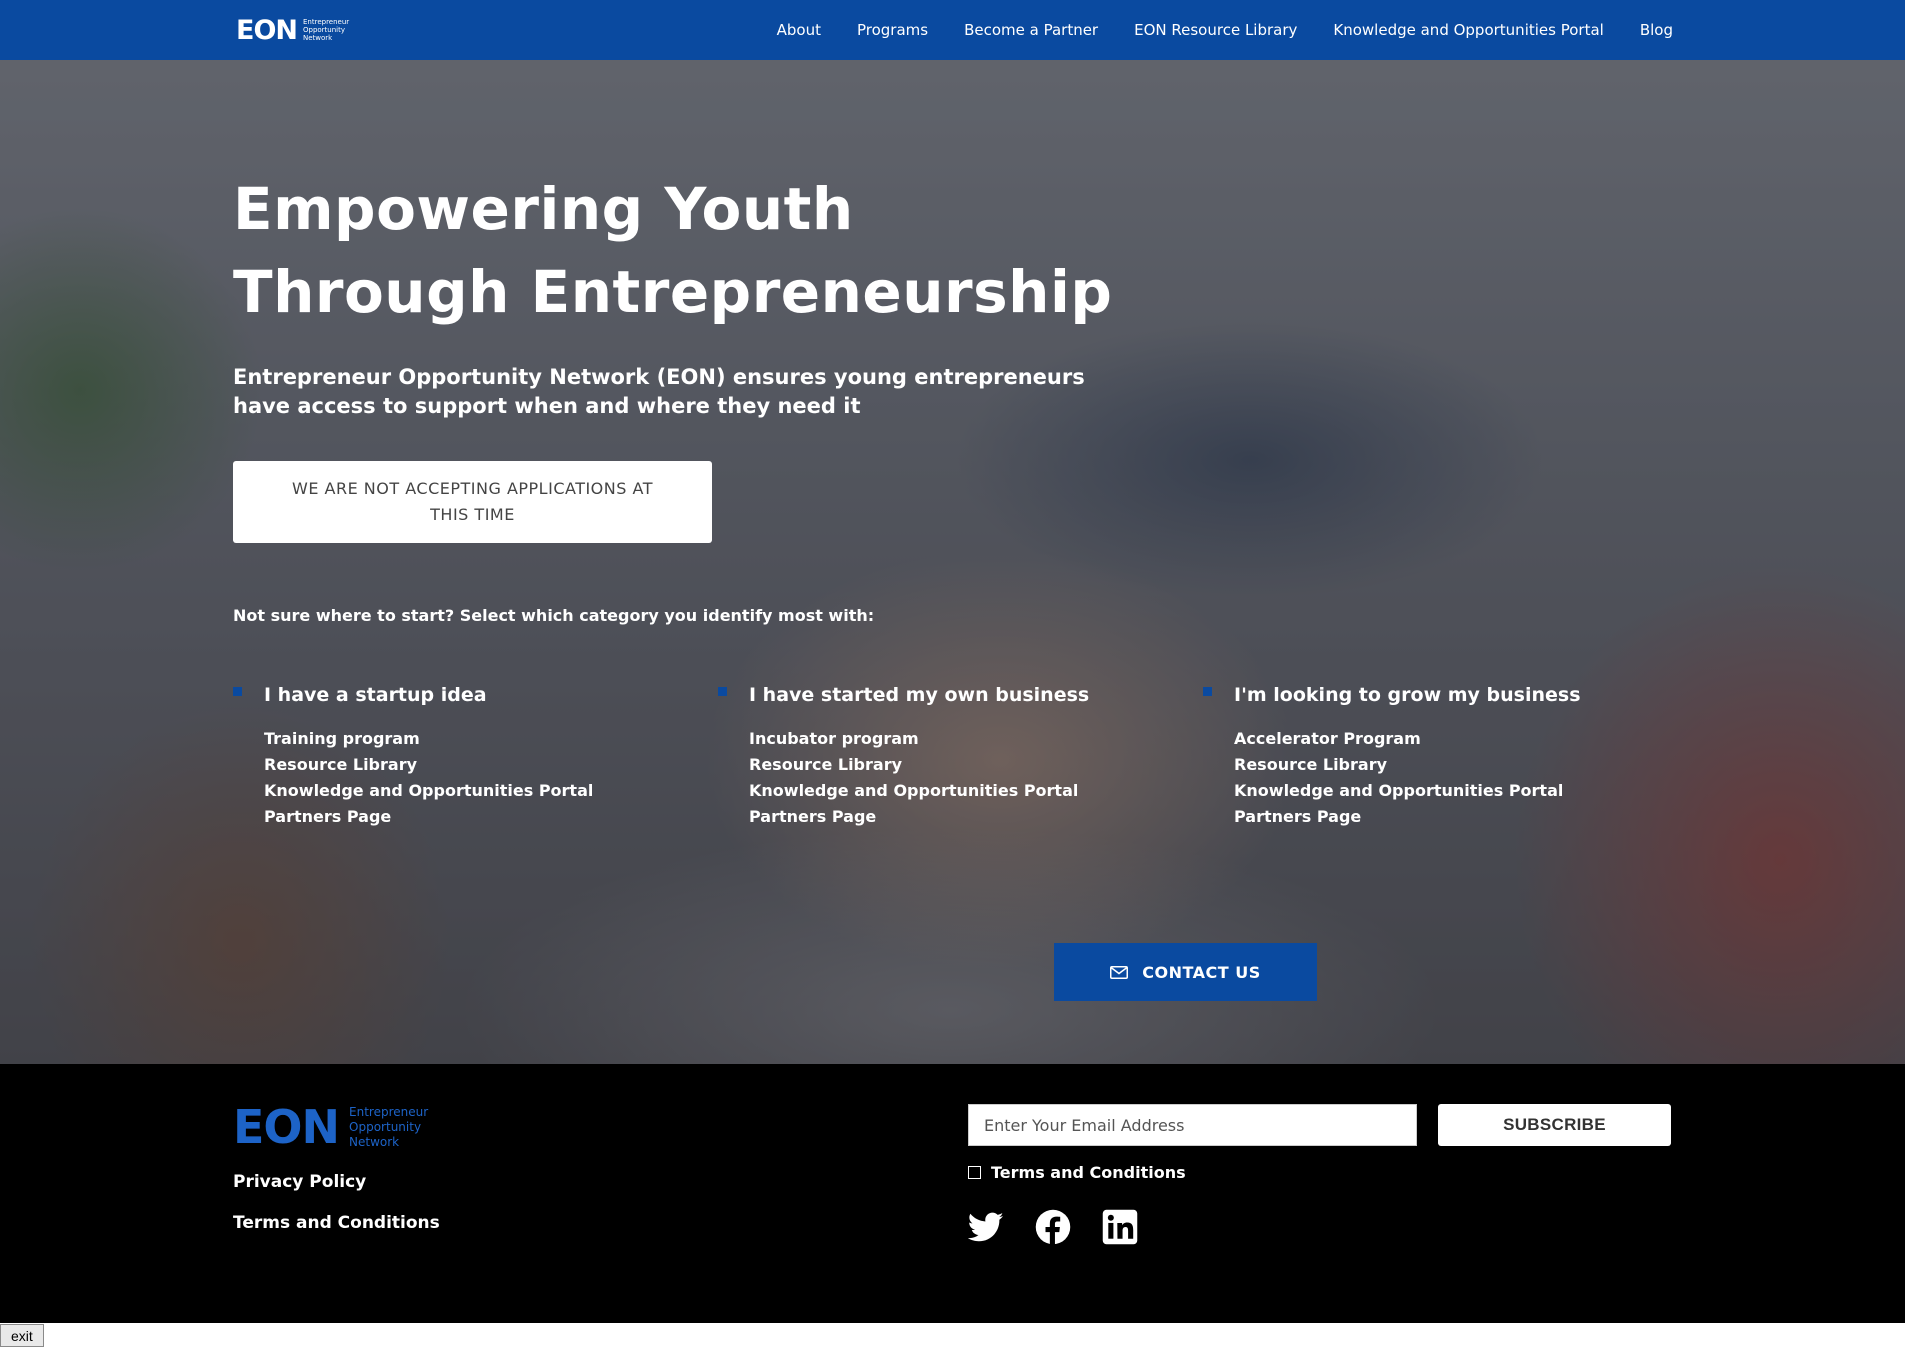  I want to click on nav-link-become-partner: Become a Partner, so click(1031, 30).